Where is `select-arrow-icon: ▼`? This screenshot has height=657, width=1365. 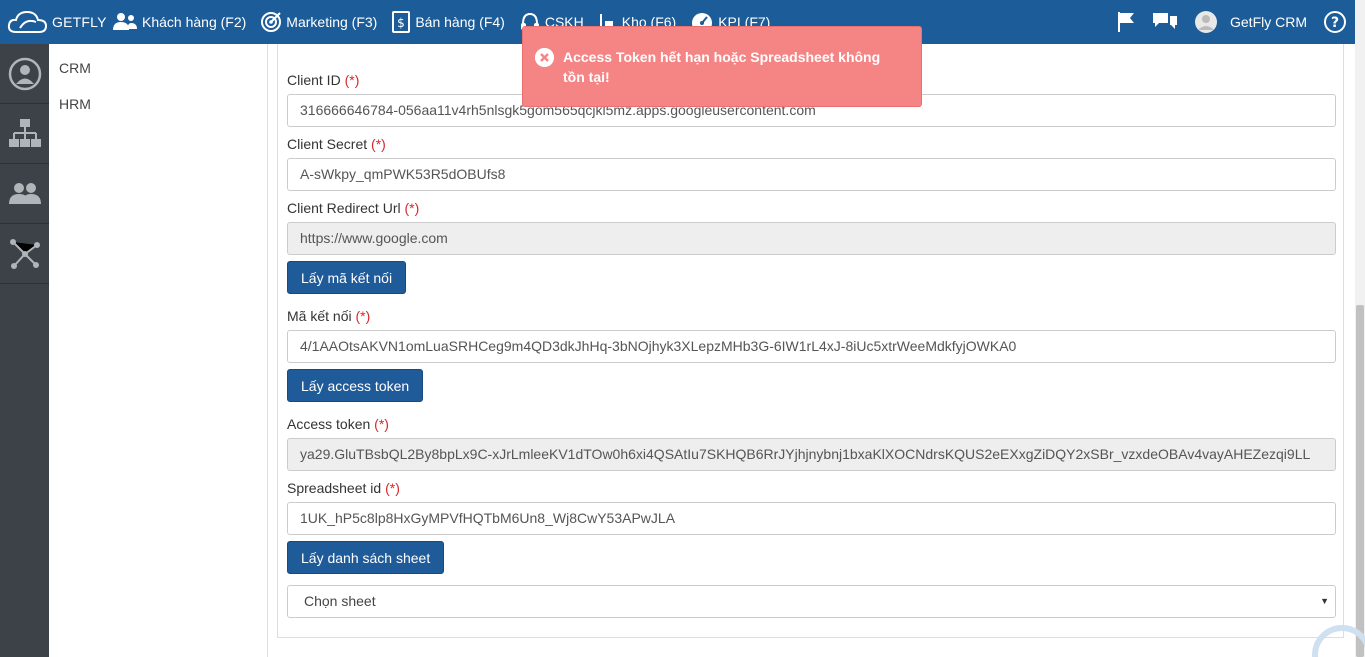 select-arrow-icon: ▼ is located at coordinates (1324, 601).